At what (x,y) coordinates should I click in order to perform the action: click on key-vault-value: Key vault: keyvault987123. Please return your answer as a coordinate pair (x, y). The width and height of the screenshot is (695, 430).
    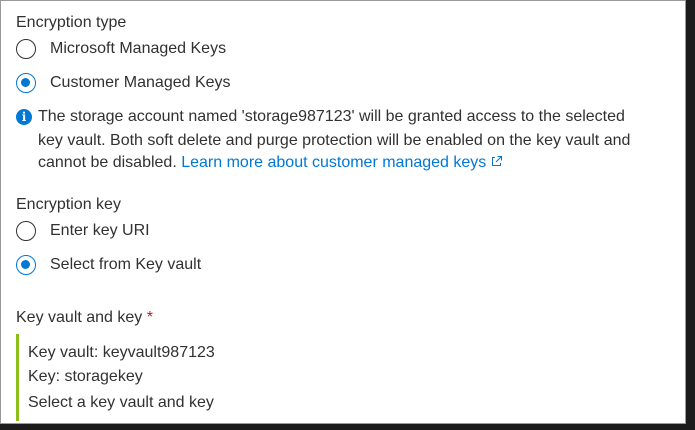
    Looking at the image, I should click on (121, 352).